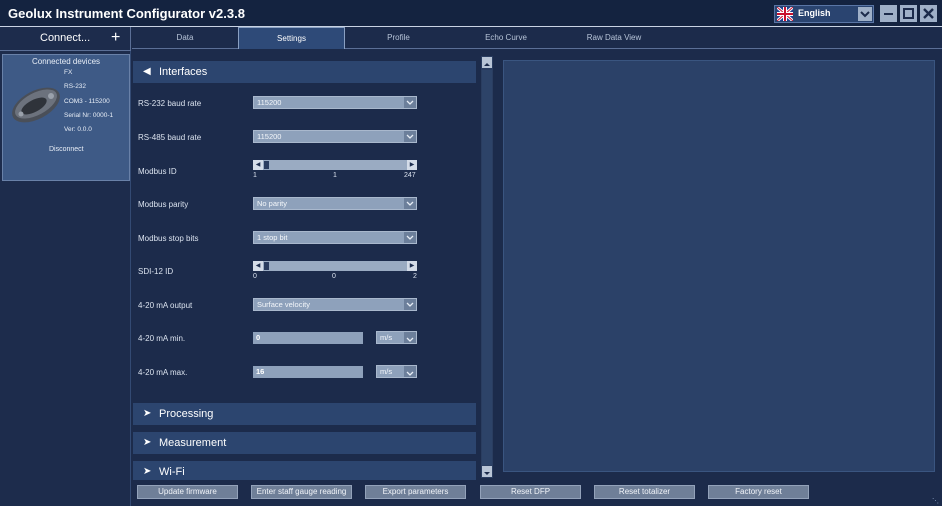  What do you see at coordinates (162, 338) in the screenshot?
I see `min-label: 4-20 mA min.` at bounding box center [162, 338].